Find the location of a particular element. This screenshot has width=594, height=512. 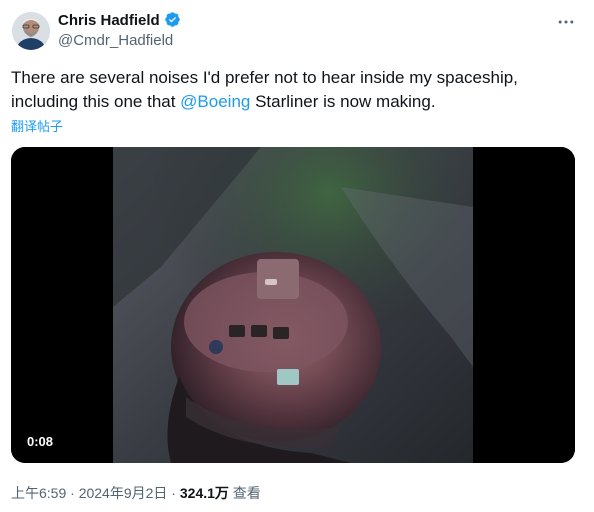

verified-badge-icon is located at coordinates (172, 19).